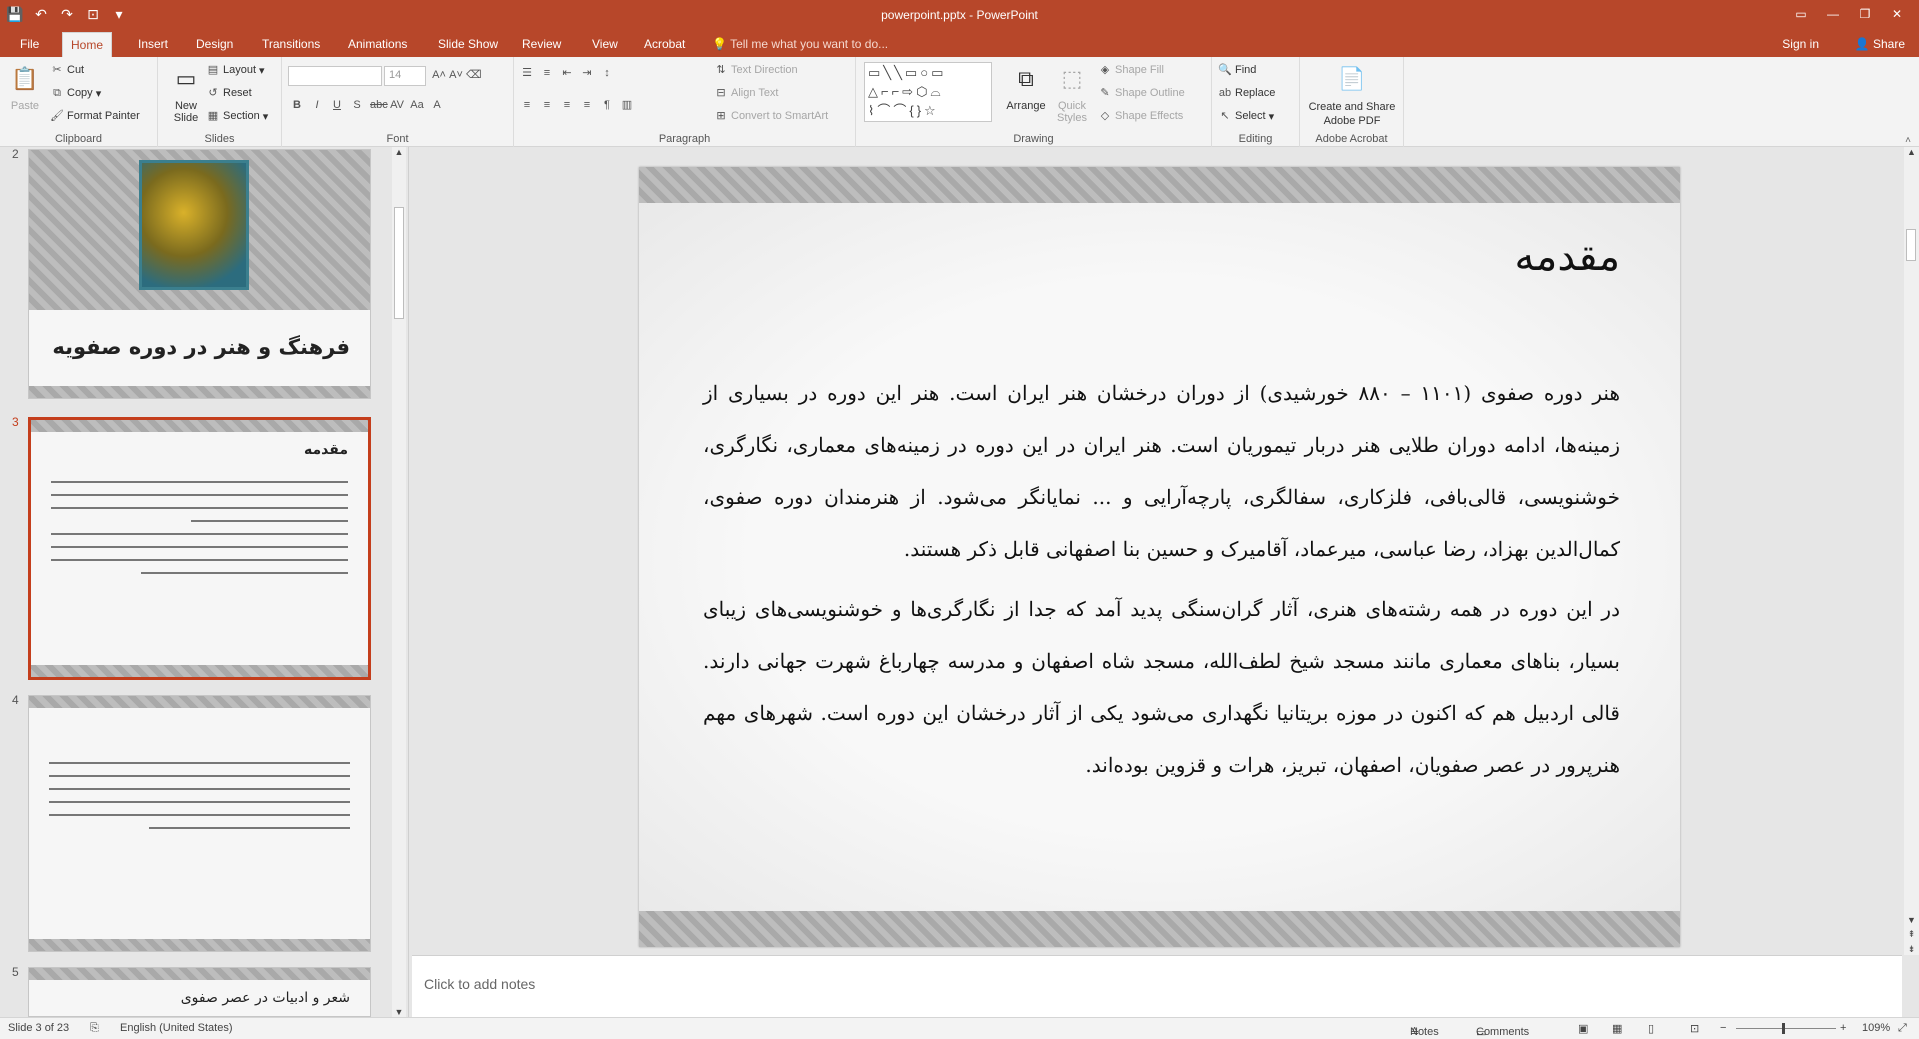 This screenshot has width=1919, height=1039. What do you see at coordinates (417, 105) in the screenshot?
I see `change-case-icon: Aa` at bounding box center [417, 105].